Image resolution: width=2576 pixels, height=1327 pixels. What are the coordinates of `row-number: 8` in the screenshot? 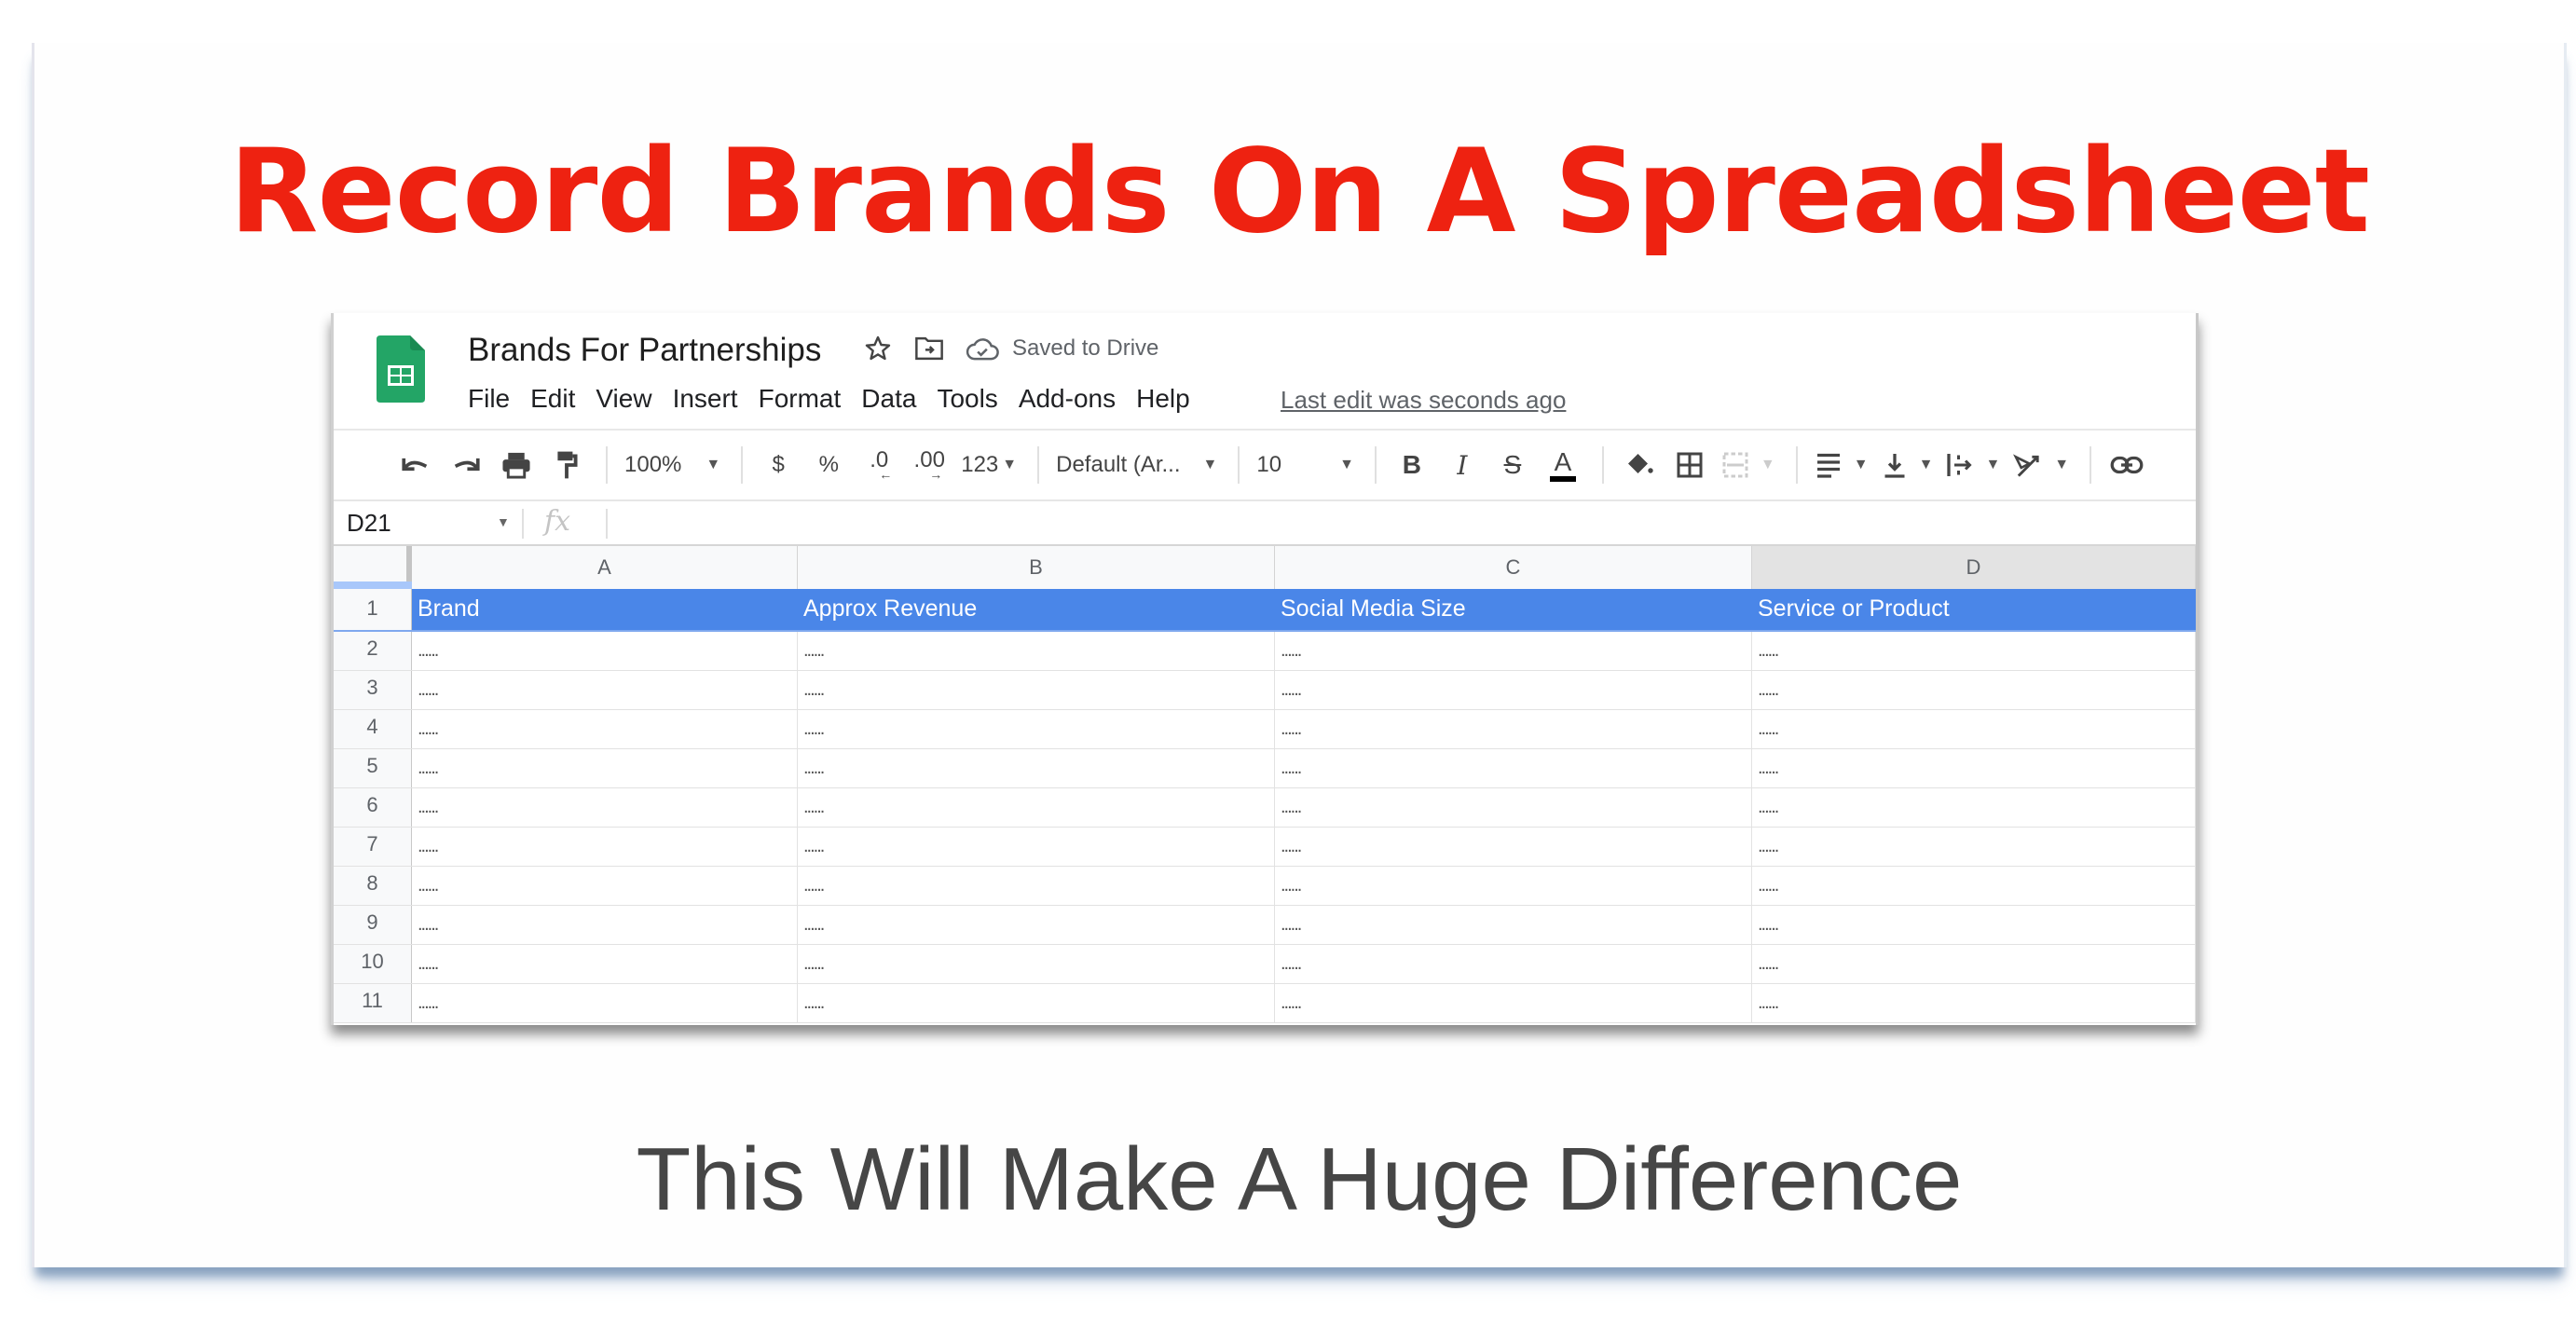 It's located at (373, 886).